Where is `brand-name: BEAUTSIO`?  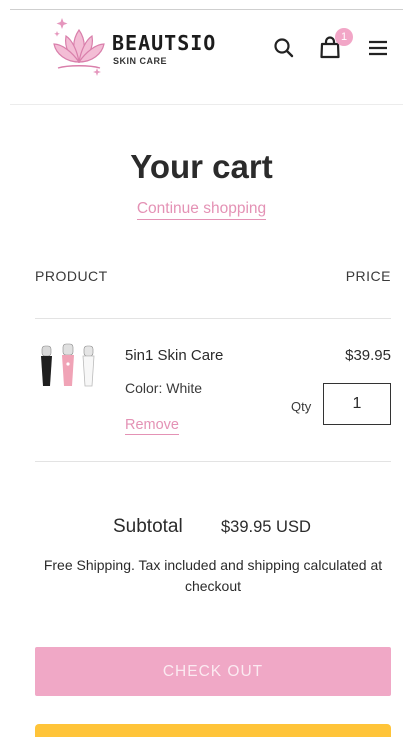
brand-name: BEAUTSIO is located at coordinates (164, 43).